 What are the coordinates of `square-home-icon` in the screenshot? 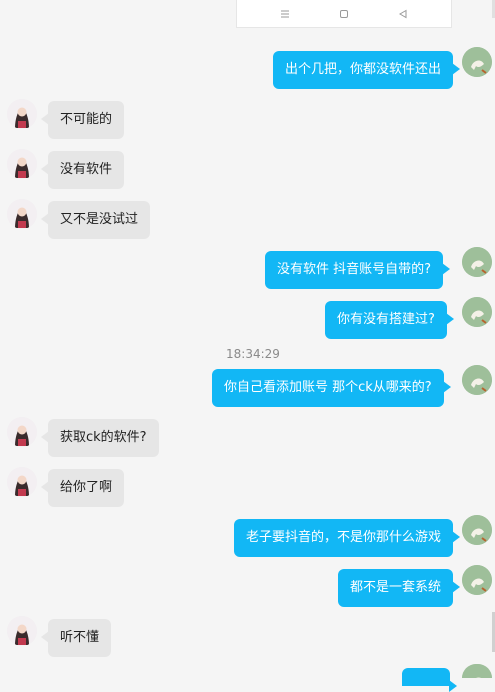 It's located at (344, 14).